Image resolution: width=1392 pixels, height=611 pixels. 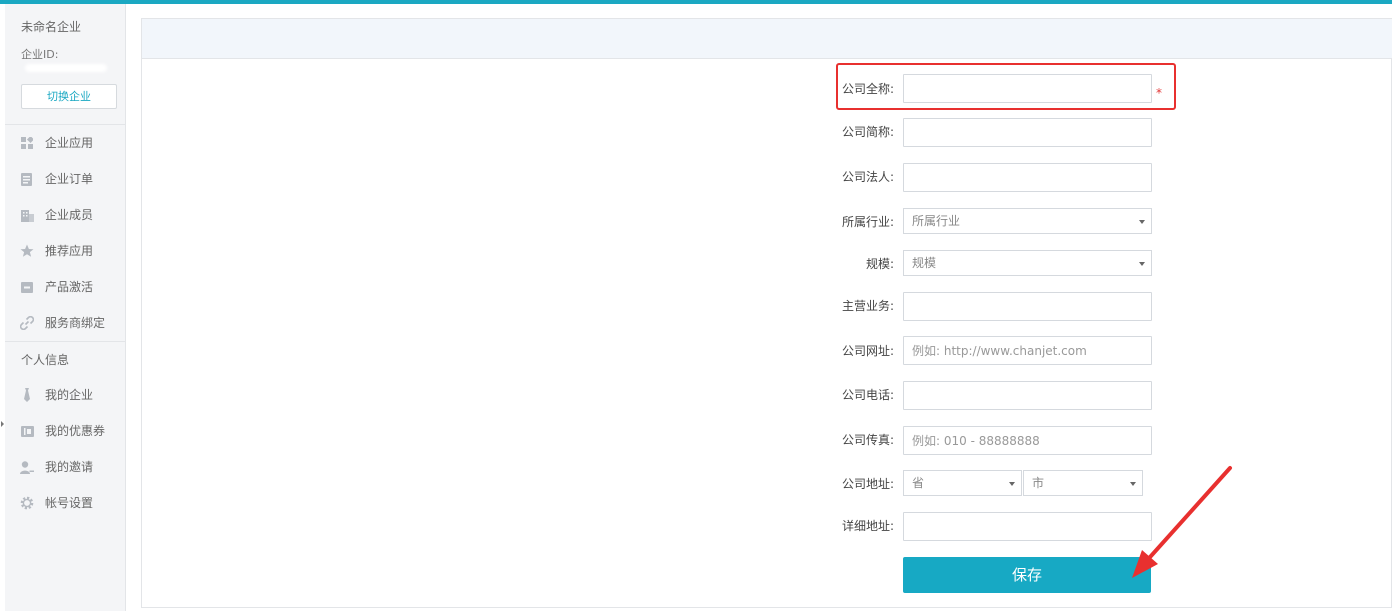 I want to click on city-select: 市, so click(x=1083, y=483).